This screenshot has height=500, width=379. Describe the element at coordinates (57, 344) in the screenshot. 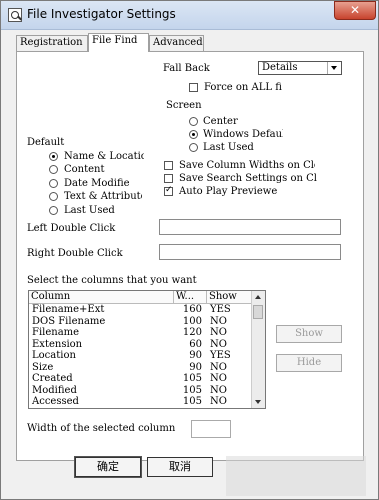

I see `cell-column-name: Extension` at that location.